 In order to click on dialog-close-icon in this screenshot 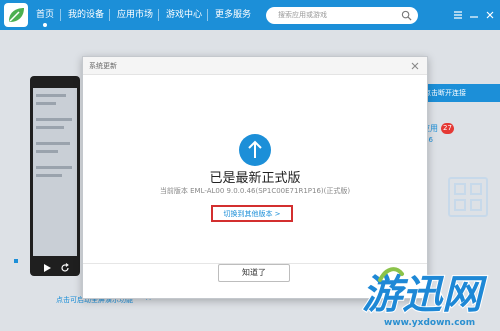, I will do `click(415, 66)`.